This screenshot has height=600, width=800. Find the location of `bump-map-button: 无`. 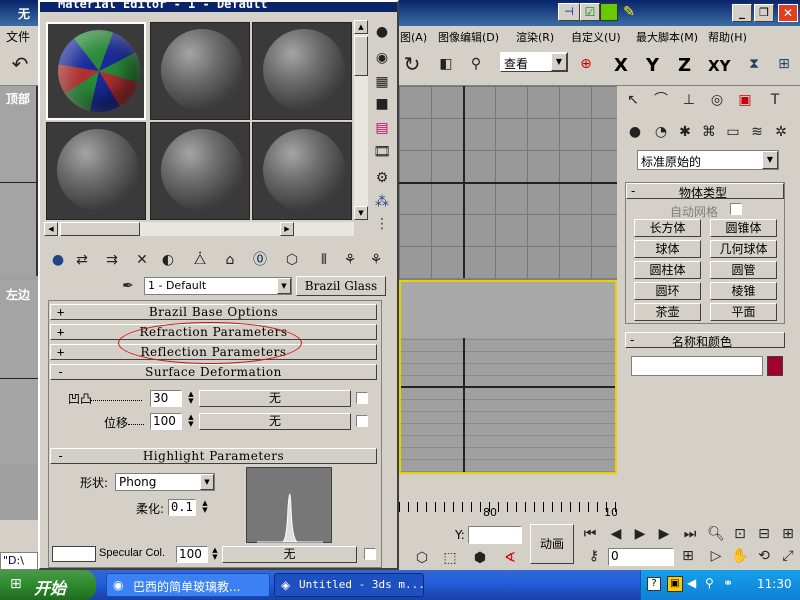

bump-map-button: 无 is located at coordinates (275, 398).